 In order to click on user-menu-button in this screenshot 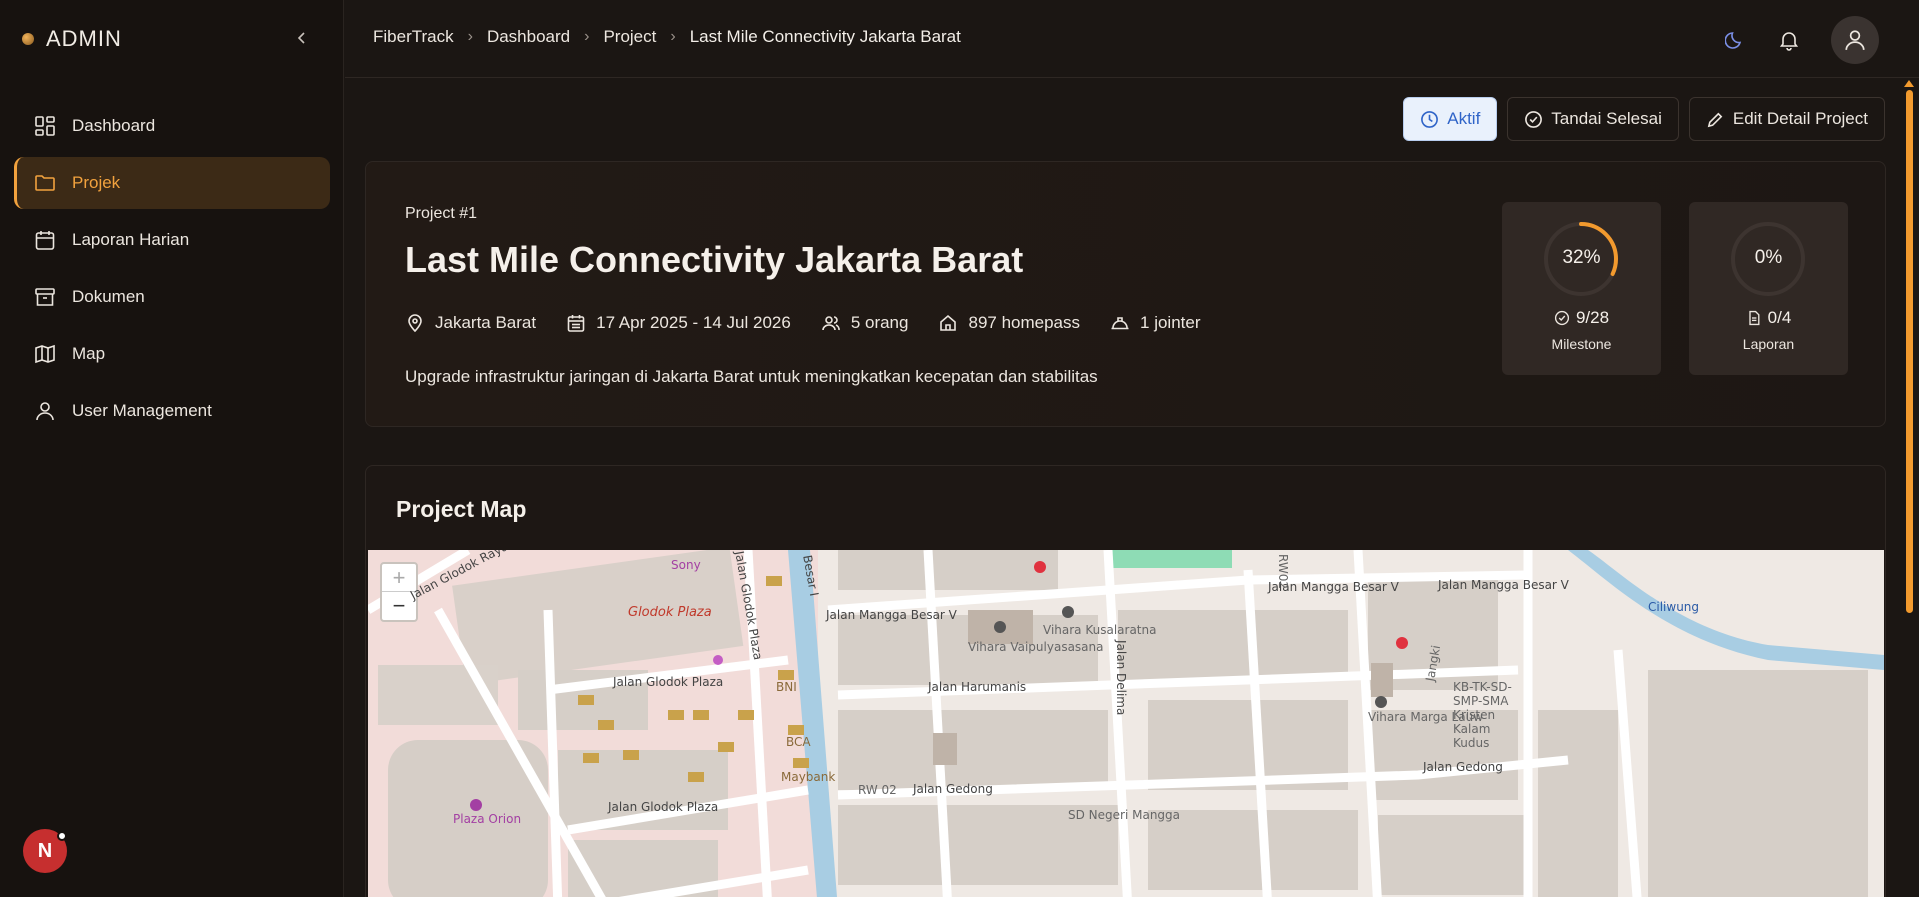, I will do `click(1855, 40)`.